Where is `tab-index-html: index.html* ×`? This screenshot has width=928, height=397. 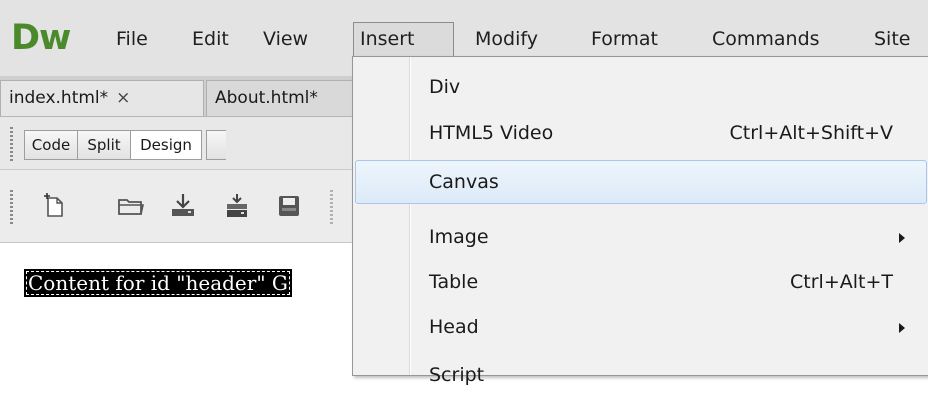 tab-index-html: index.html* × is located at coordinates (102, 98).